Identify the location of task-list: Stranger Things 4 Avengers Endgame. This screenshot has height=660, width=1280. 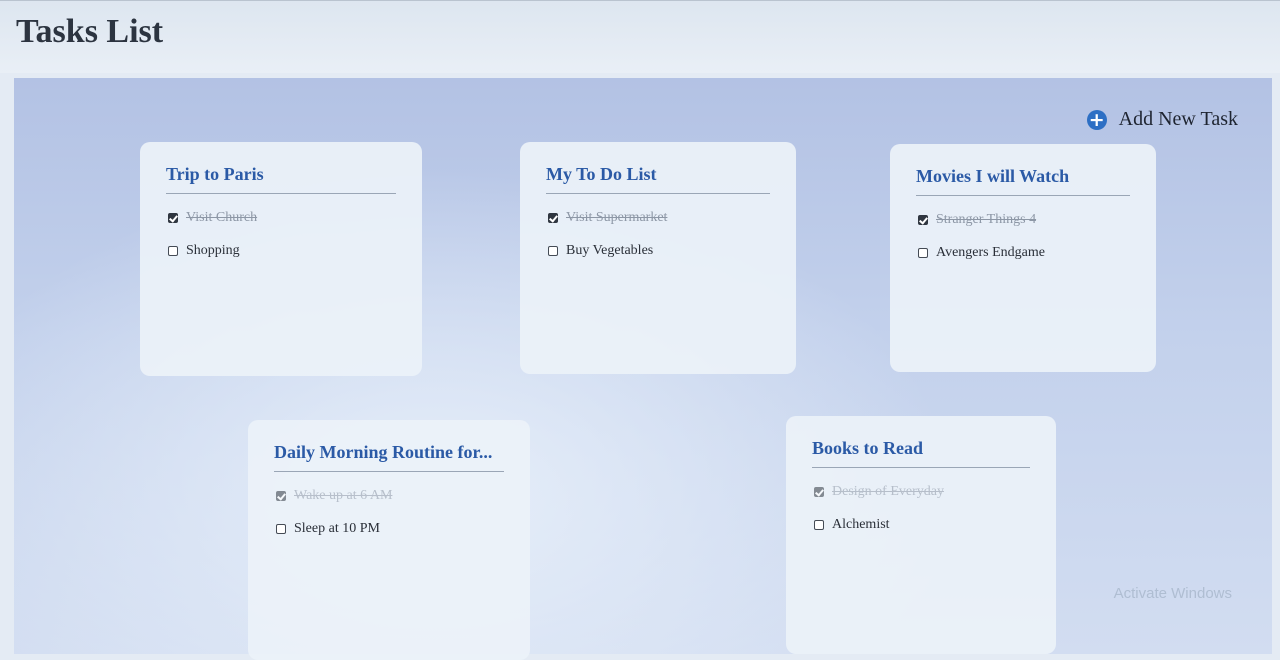
(1023, 236).